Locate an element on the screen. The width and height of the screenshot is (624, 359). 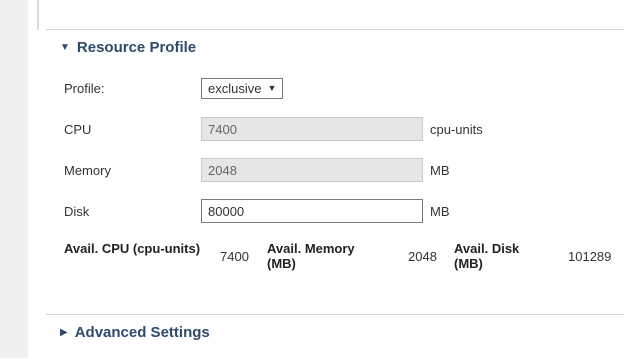
section-title: Advanced Settings is located at coordinates (142, 332).